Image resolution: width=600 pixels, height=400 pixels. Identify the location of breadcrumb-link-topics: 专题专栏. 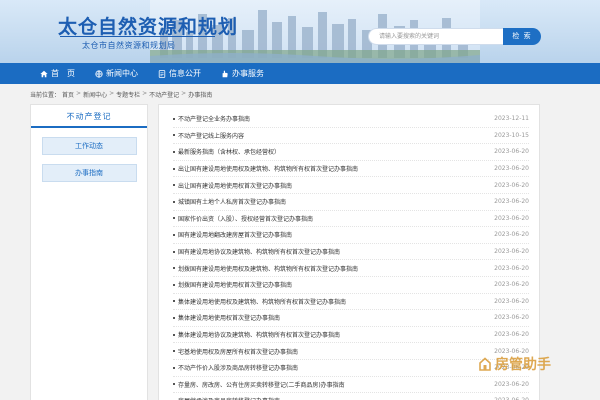
(128, 94).